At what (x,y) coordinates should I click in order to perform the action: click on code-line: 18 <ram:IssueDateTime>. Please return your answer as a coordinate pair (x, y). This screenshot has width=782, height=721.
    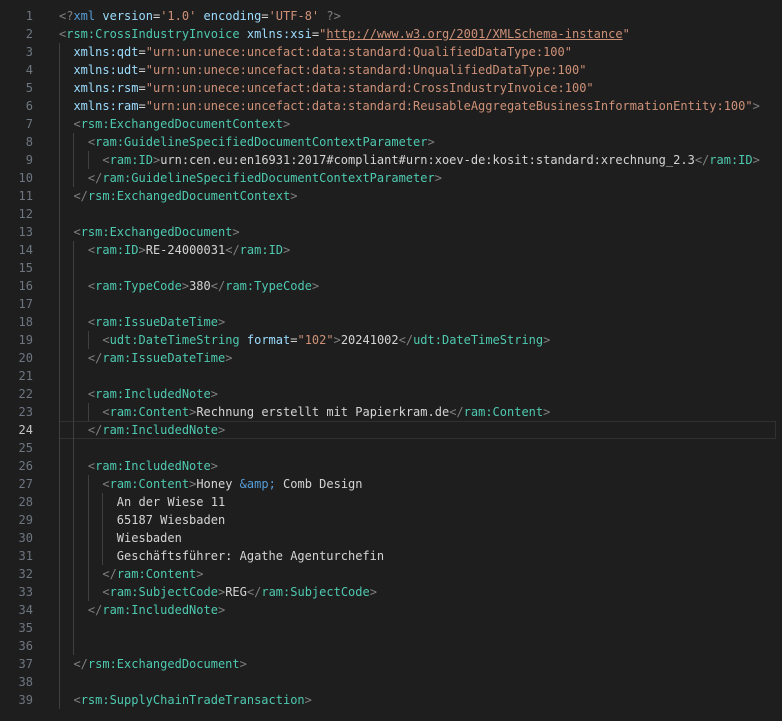
    Looking at the image, I should click on (391, 322).